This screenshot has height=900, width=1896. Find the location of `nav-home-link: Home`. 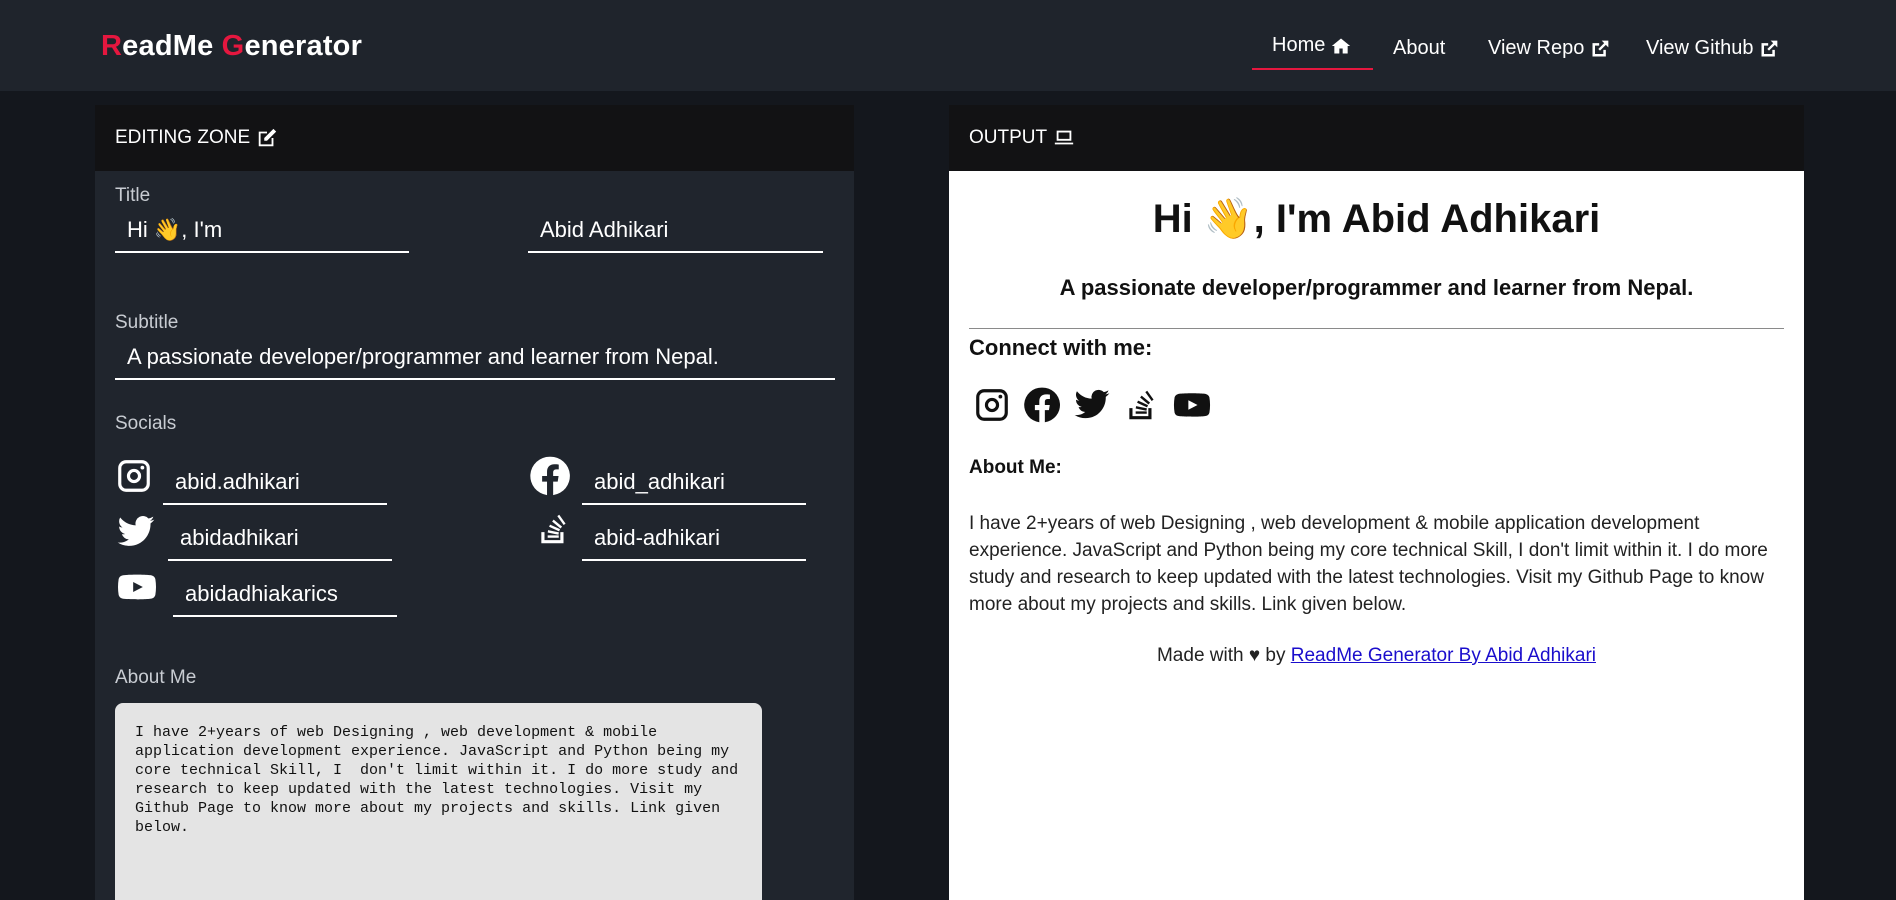

nav-home-link: Home is located at coordinates (1311, 45).